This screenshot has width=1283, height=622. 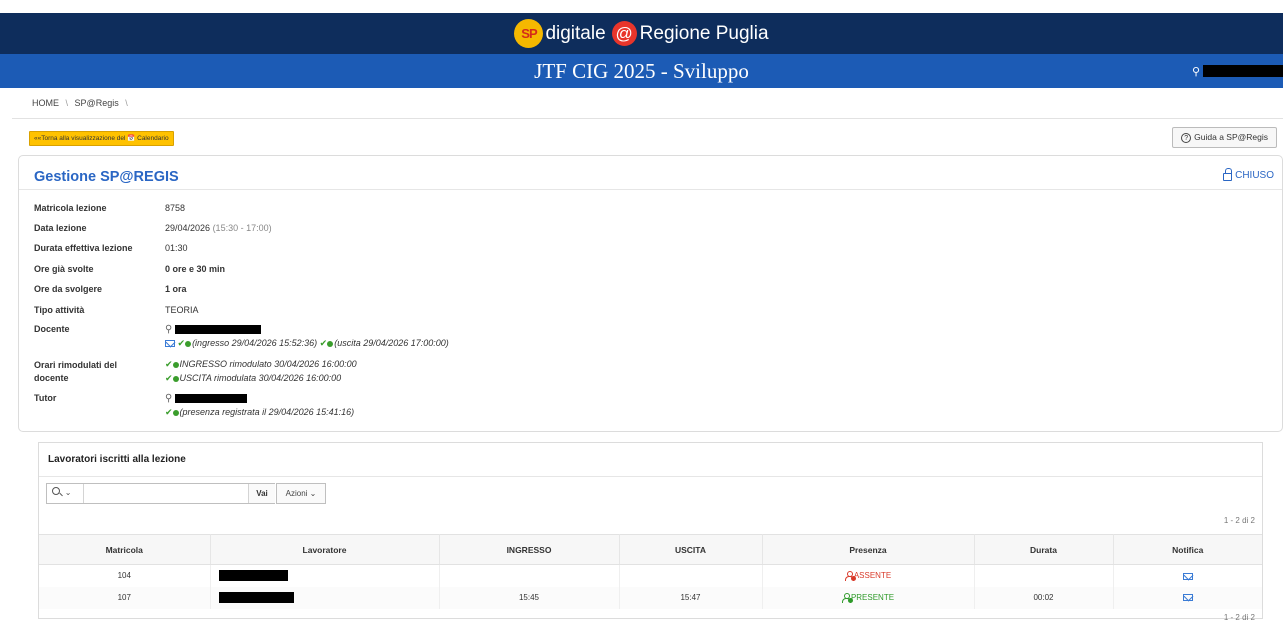 I want to click on breadcrumb: HOME \ SP@Regis \, so click(x=82, y=103).